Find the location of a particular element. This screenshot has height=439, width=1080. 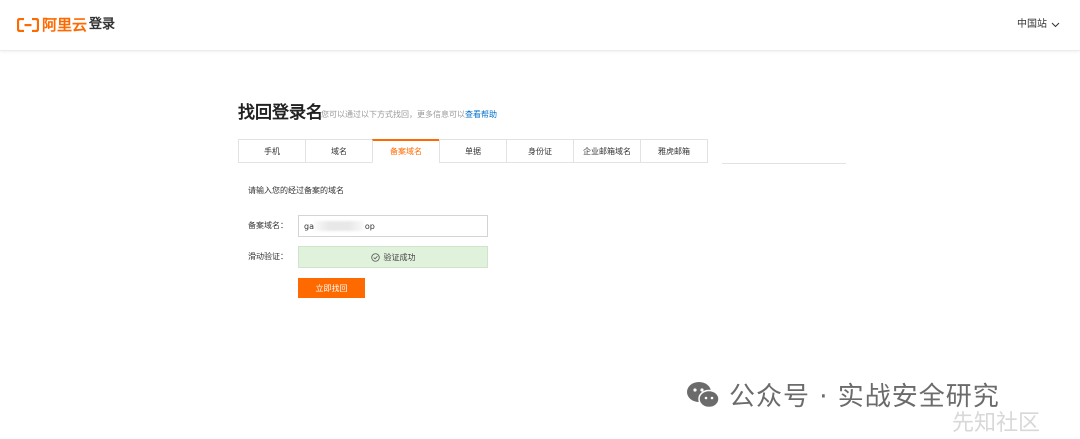

tab-phone: 手机 is located at coordinates (272, 151).